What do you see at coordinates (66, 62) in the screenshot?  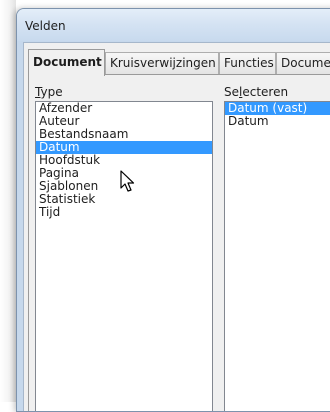 I see `tab-document: Document` at bounding box center [66, 62].